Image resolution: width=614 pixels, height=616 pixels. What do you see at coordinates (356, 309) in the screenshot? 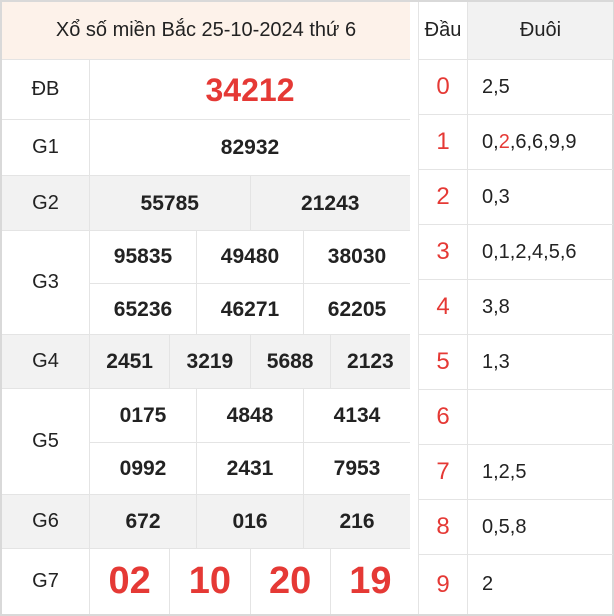
I see `g3-number: 62205` at bounding box center [356, 309].